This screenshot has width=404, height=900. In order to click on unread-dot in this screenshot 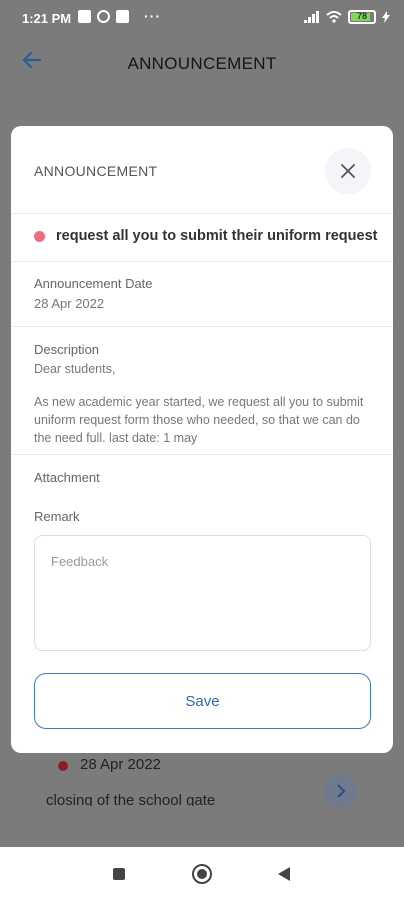, I will do `click(39, 236)`.